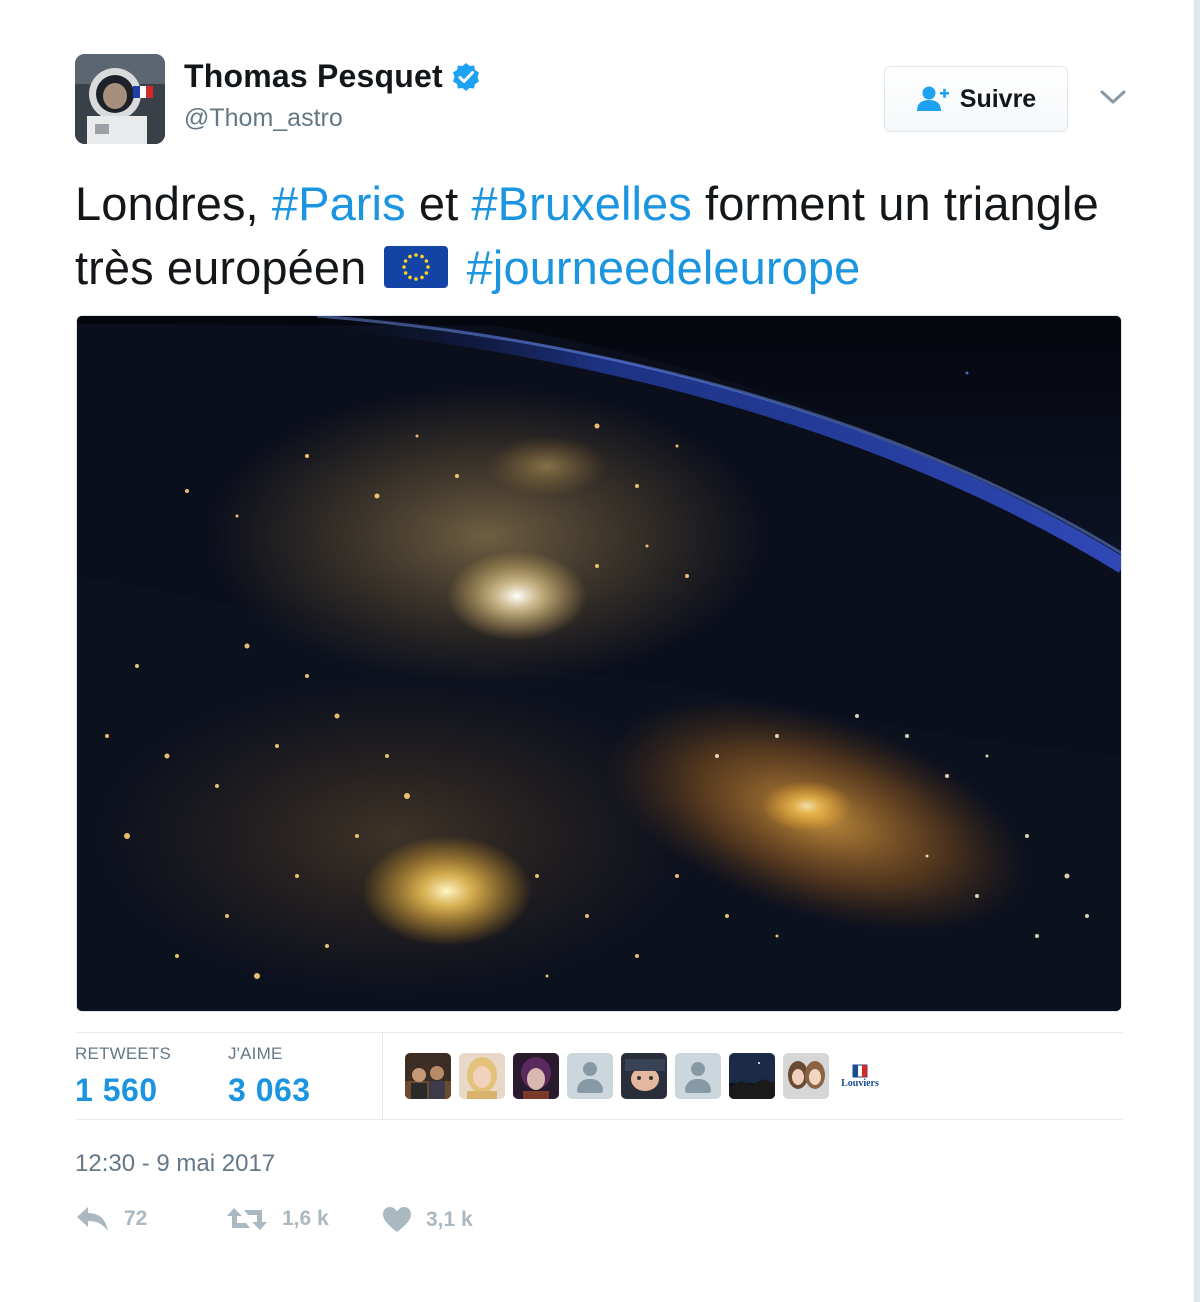  I want to click on retweets-count: 1 560, so click(116, 1090).